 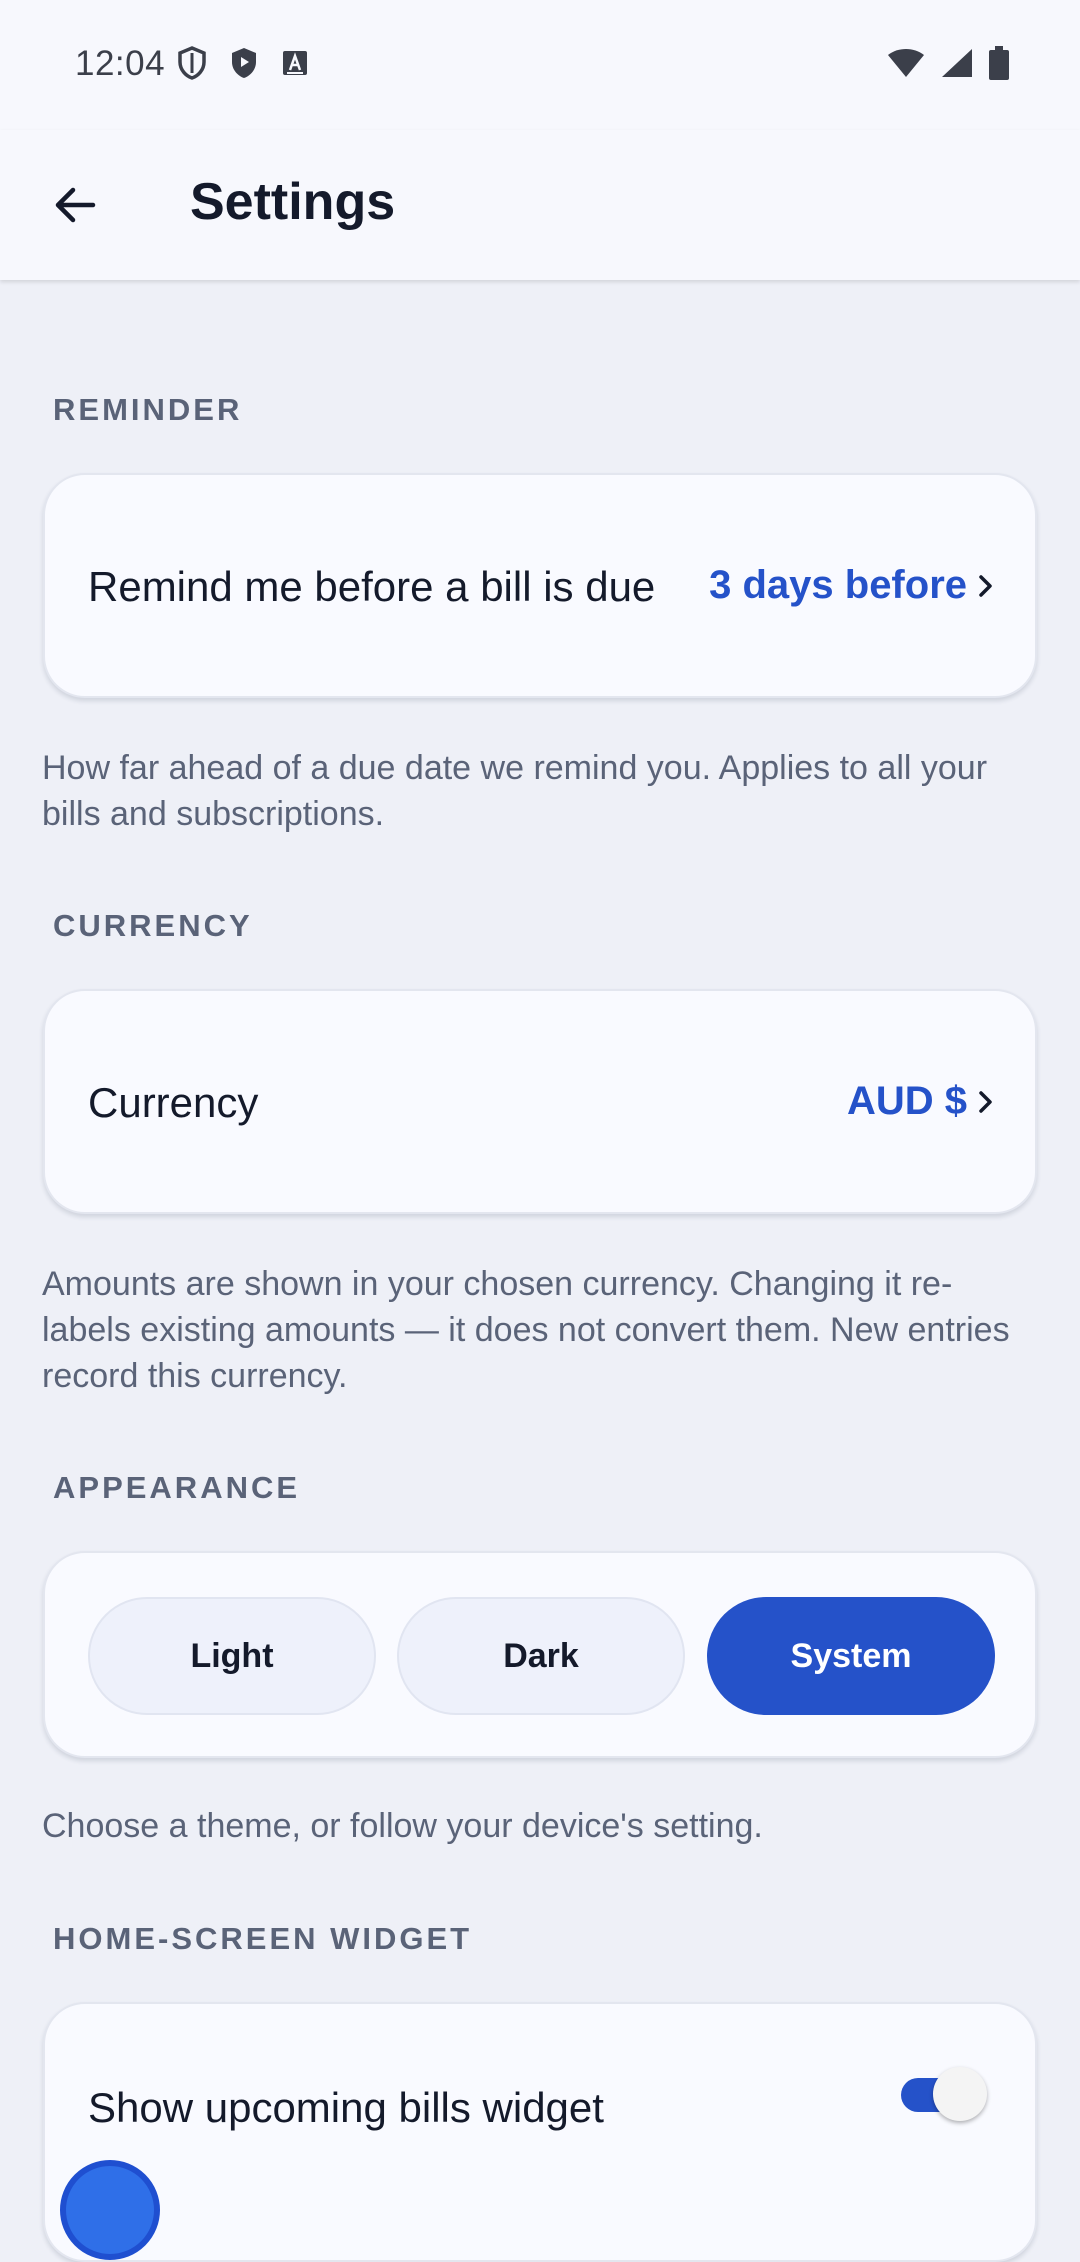 What do you see at coordinates (540, 205) in the screenshot?
I see `app-bar: Settings` at bounding box center [540, 205].